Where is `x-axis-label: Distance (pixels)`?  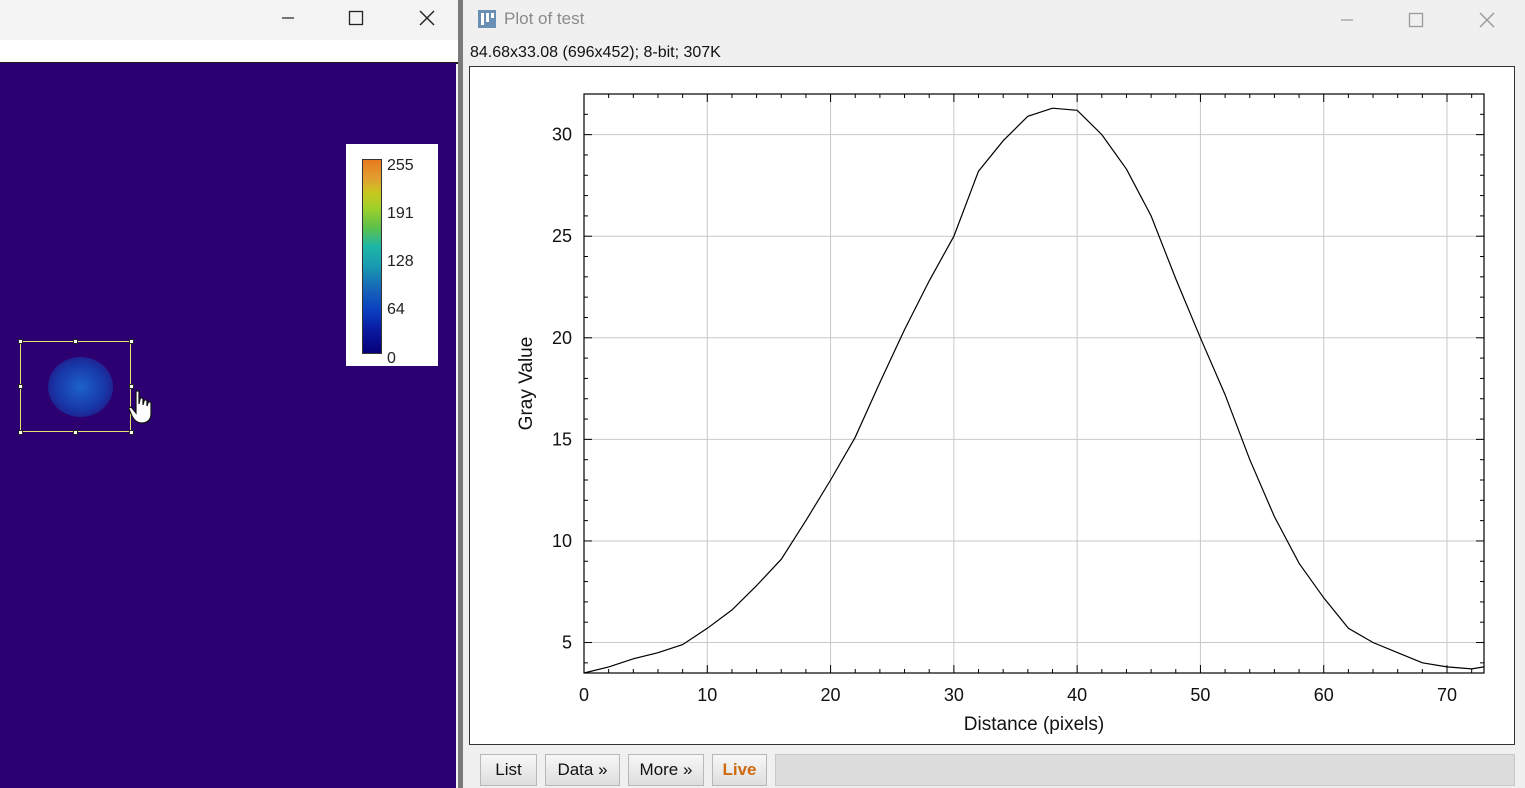 x-axis-label: Distance (pixels) is located at coordinates (1034, 724).